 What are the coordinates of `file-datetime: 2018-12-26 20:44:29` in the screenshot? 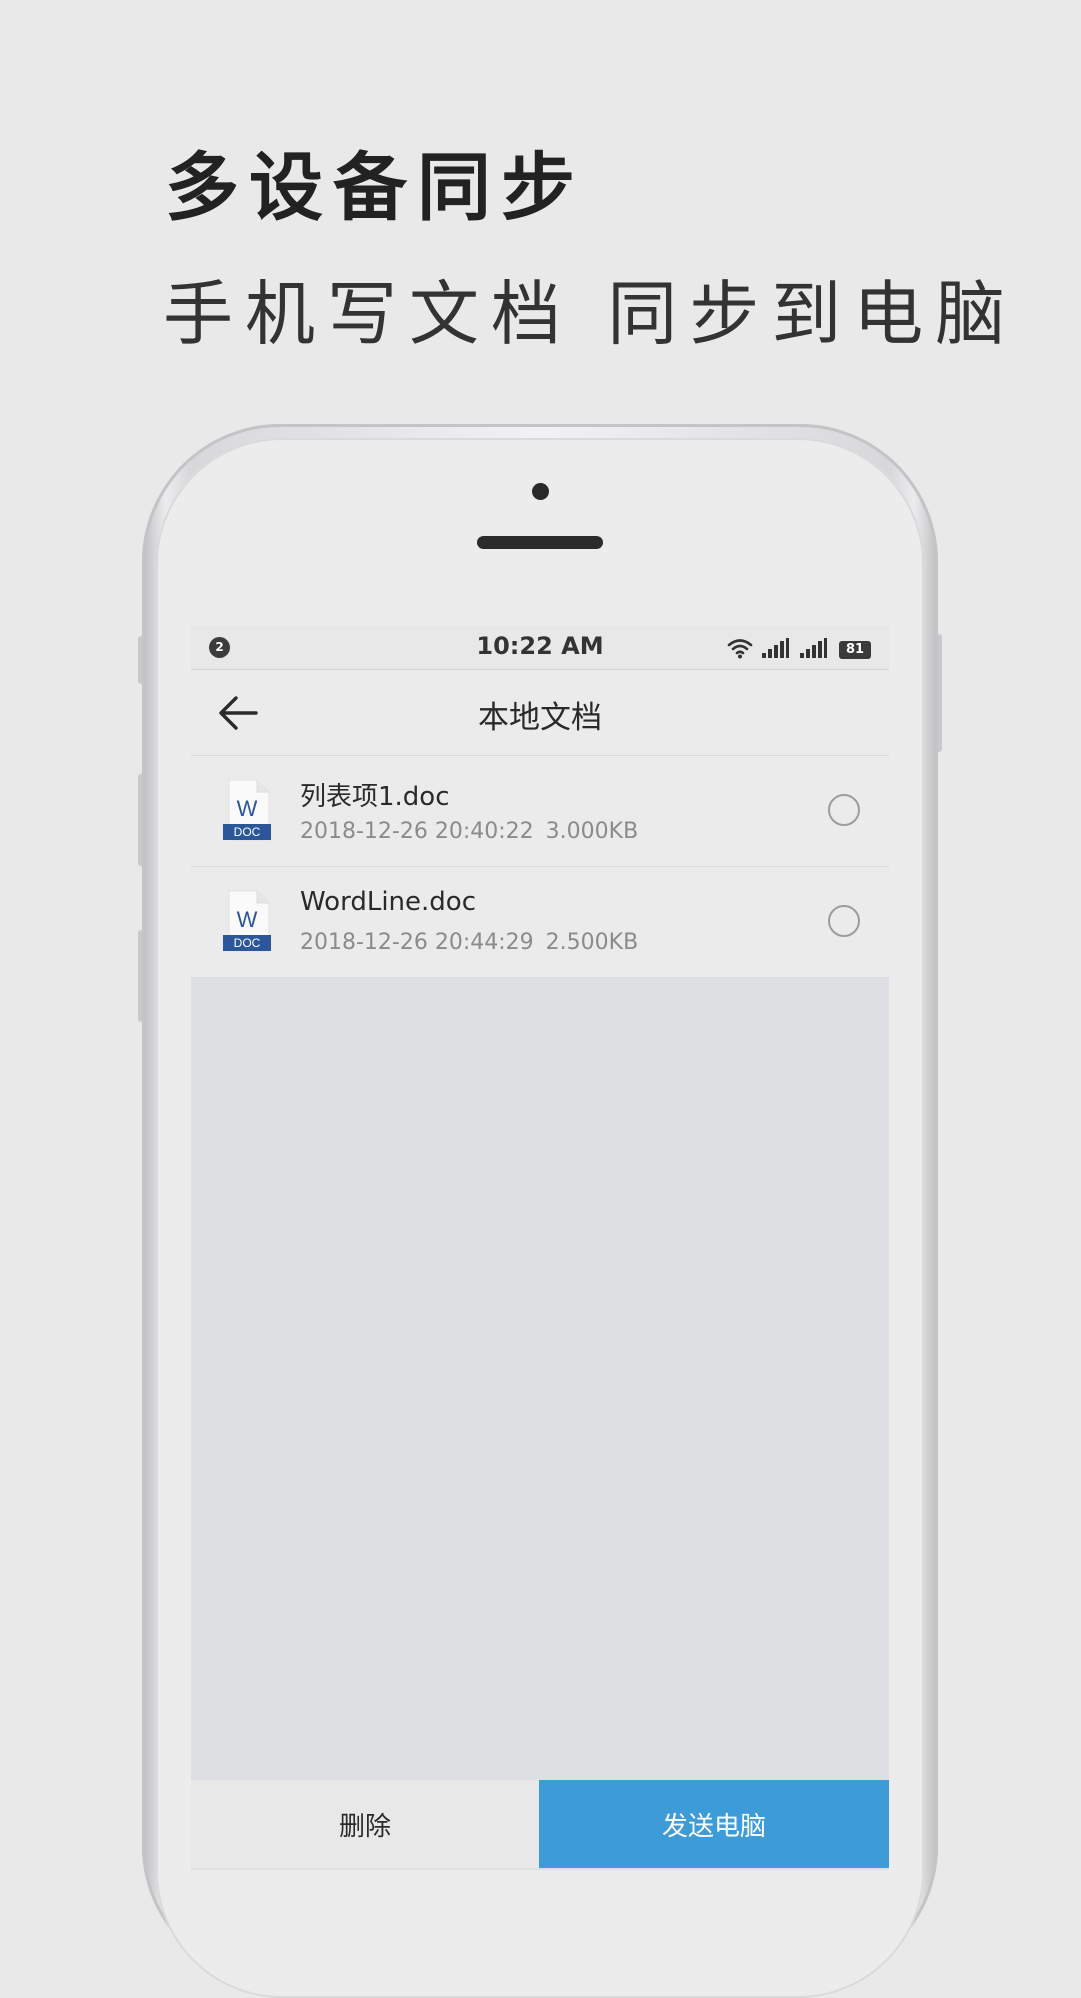 It's located at (417, 942).